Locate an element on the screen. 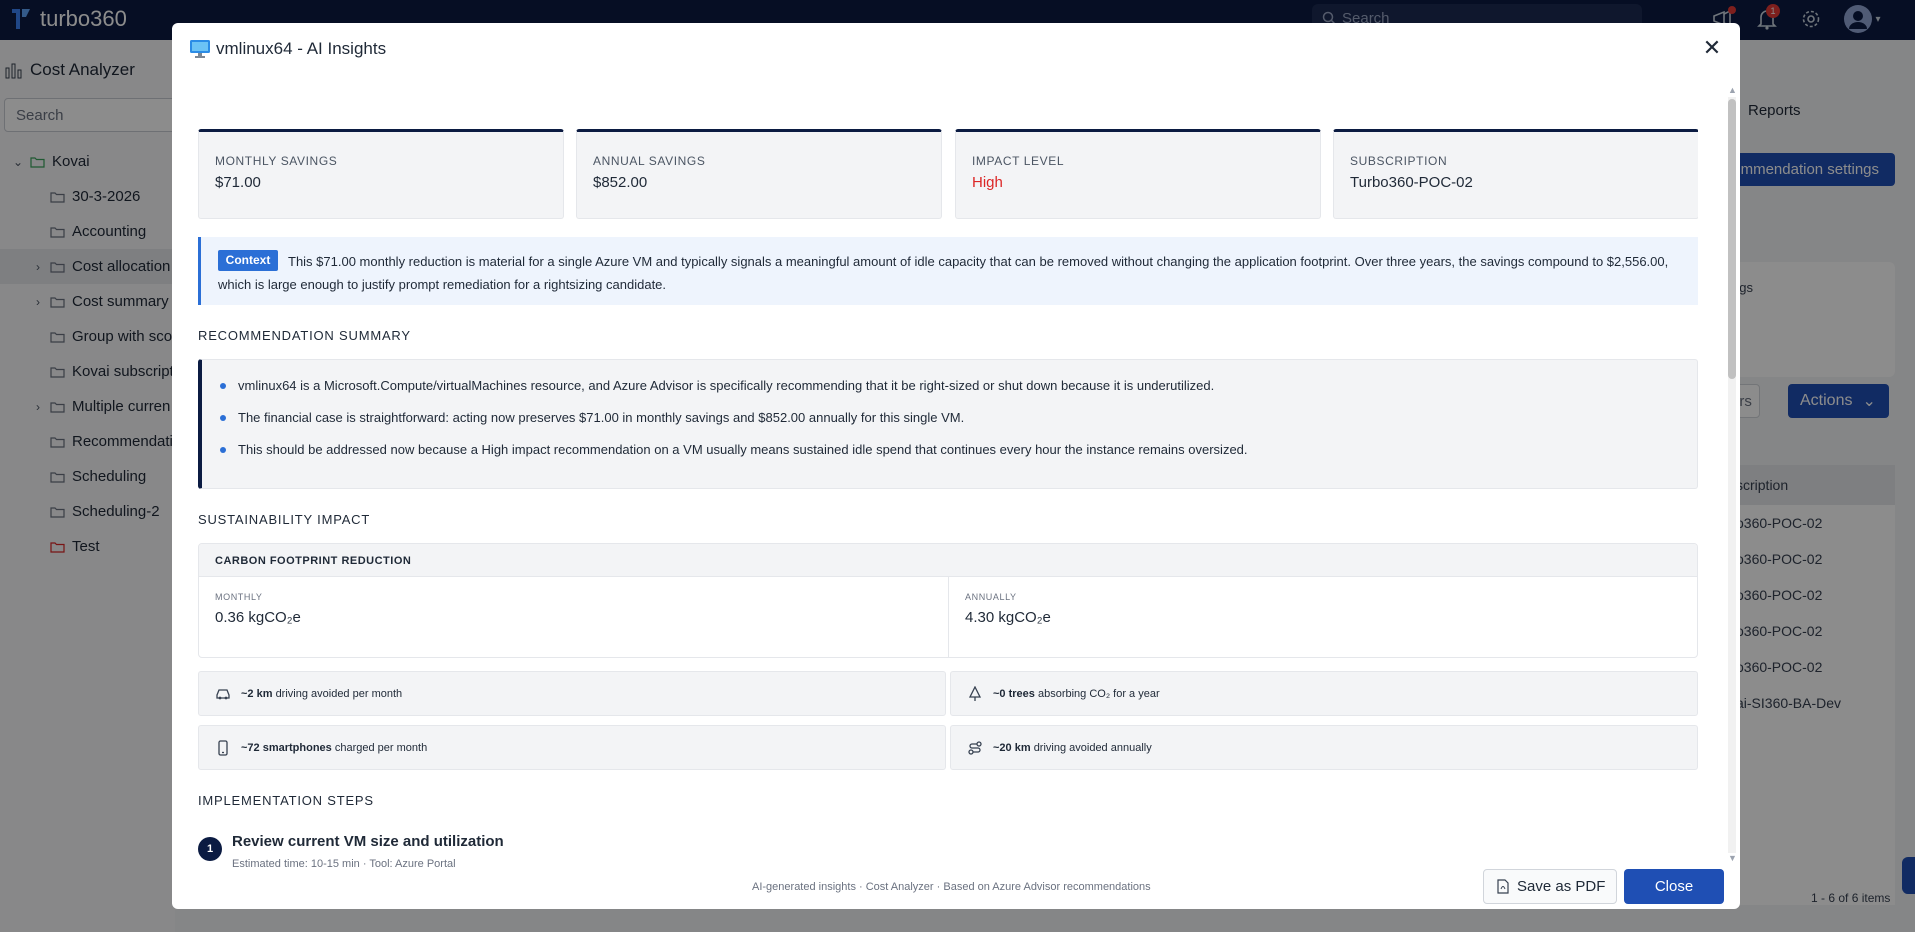  stat-label: ANNUAL SAVINGS is located at coordinates (649, 161).